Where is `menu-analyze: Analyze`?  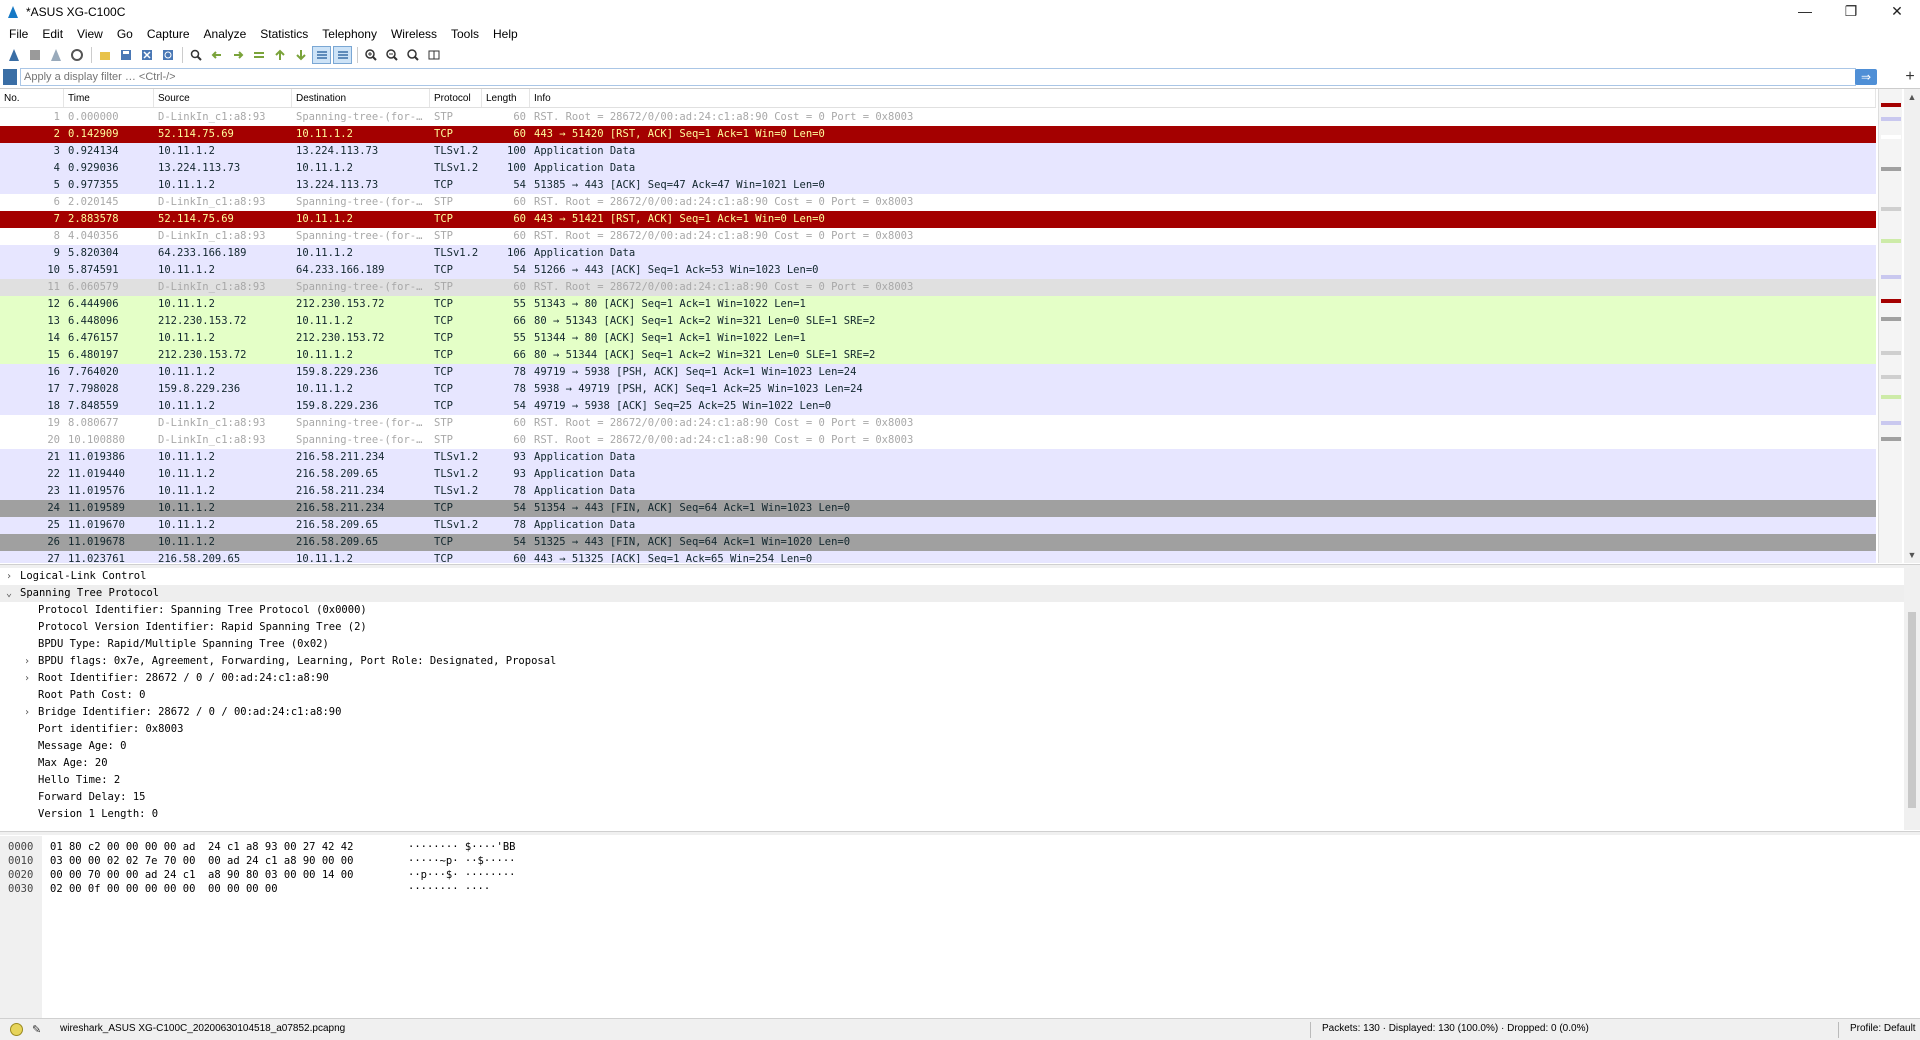 menu-analyze: Analyze is located at coordinates (225, 34).